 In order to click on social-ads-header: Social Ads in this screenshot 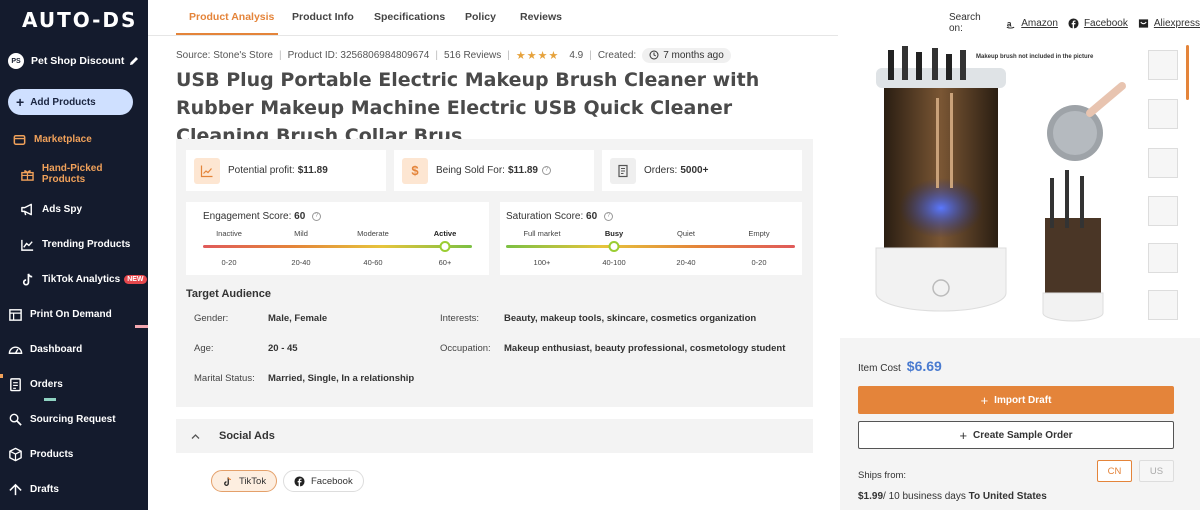, I will do `click(494, 436)`.